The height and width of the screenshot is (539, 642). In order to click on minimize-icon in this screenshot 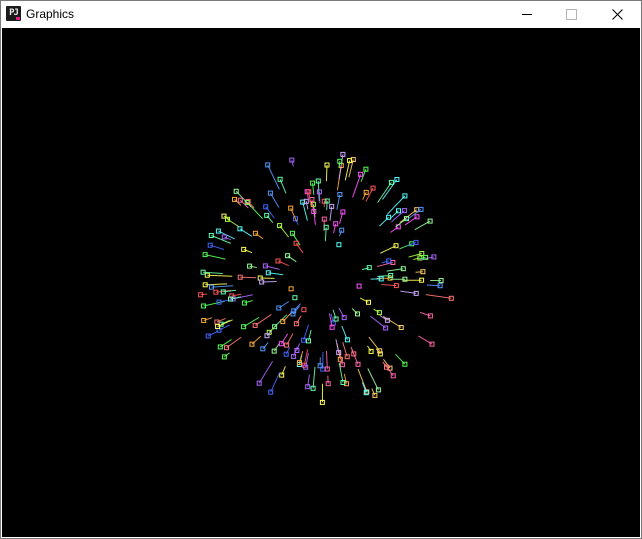, I will do `click(526, 14)`.